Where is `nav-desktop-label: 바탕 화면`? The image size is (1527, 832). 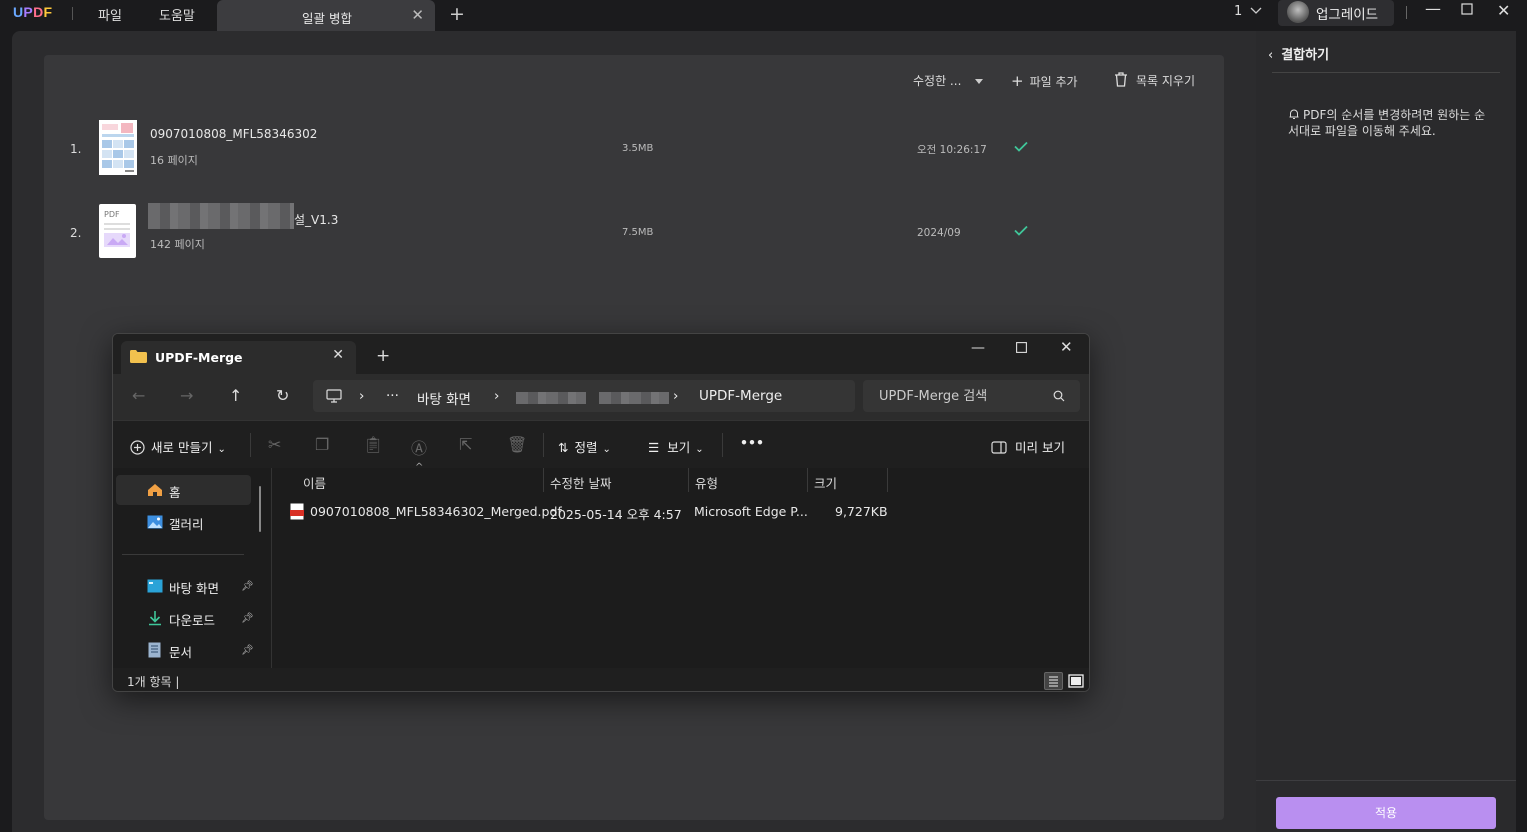
nav-desktop-label: 바탕 화면 is located at coordinates (194, 588).